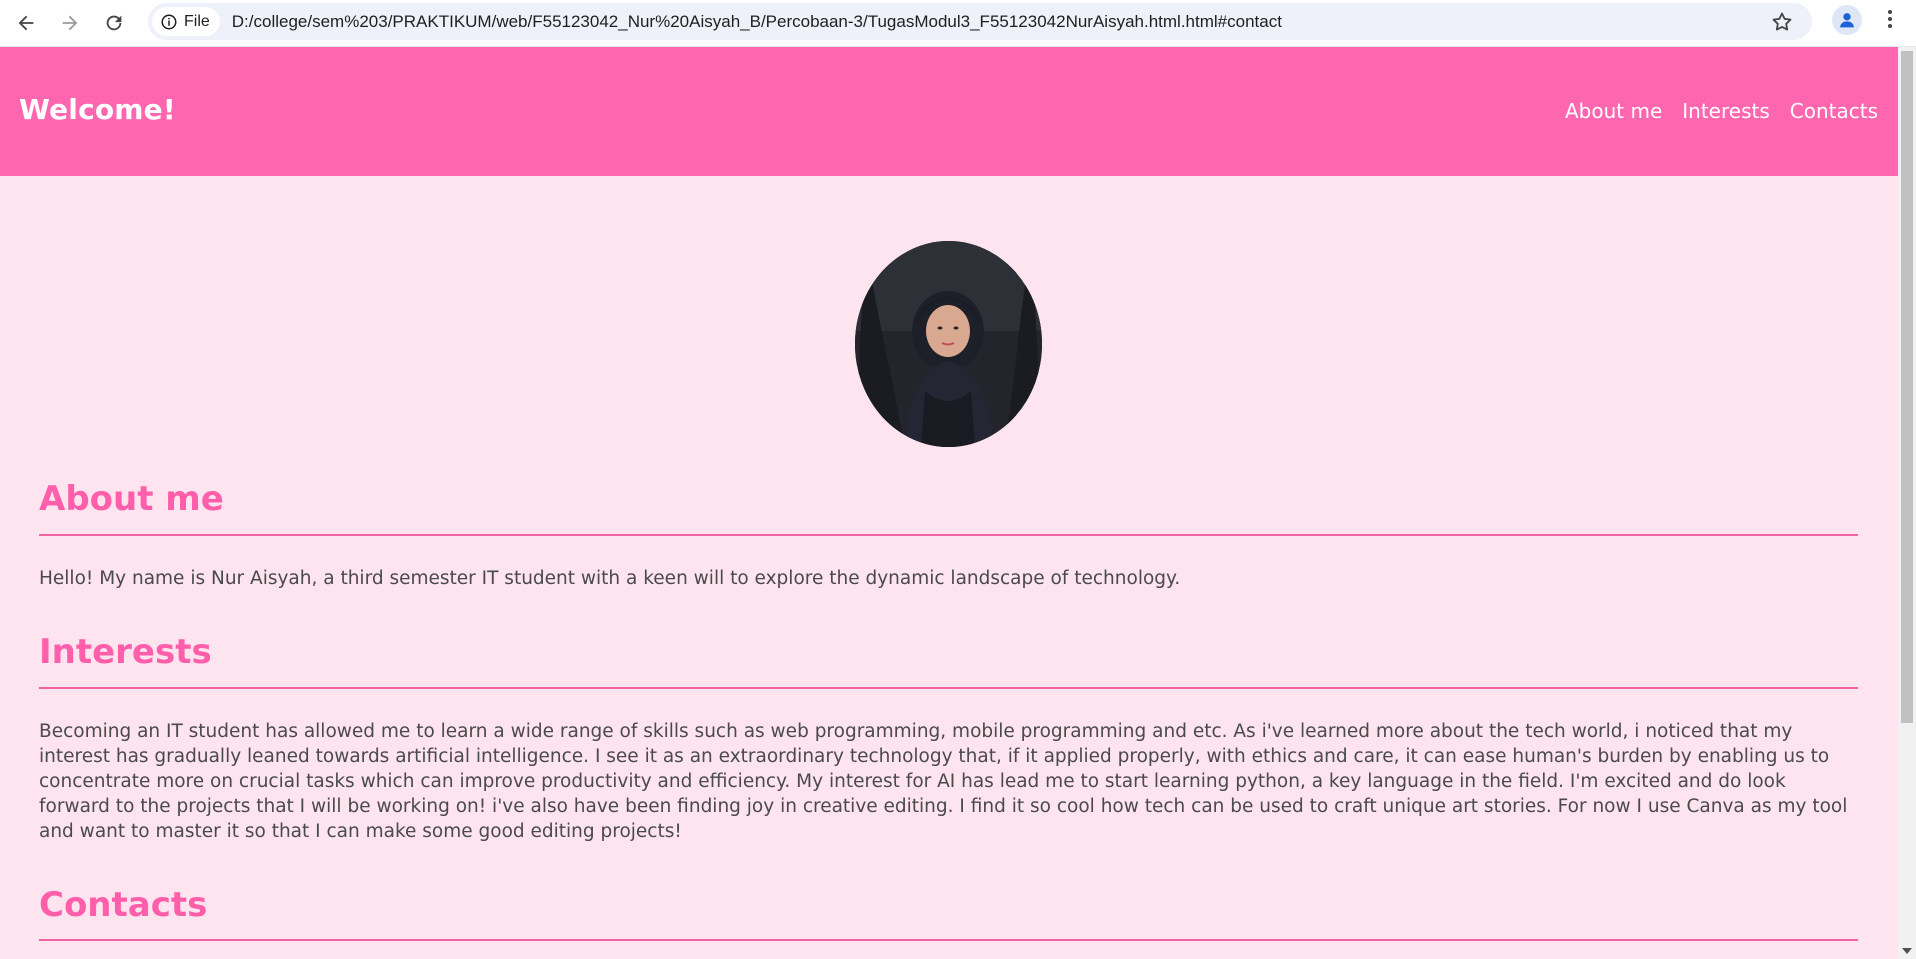 This screenshot has height=959, width=1916. I want to click on site-info-chip: File, so click(186, 21).